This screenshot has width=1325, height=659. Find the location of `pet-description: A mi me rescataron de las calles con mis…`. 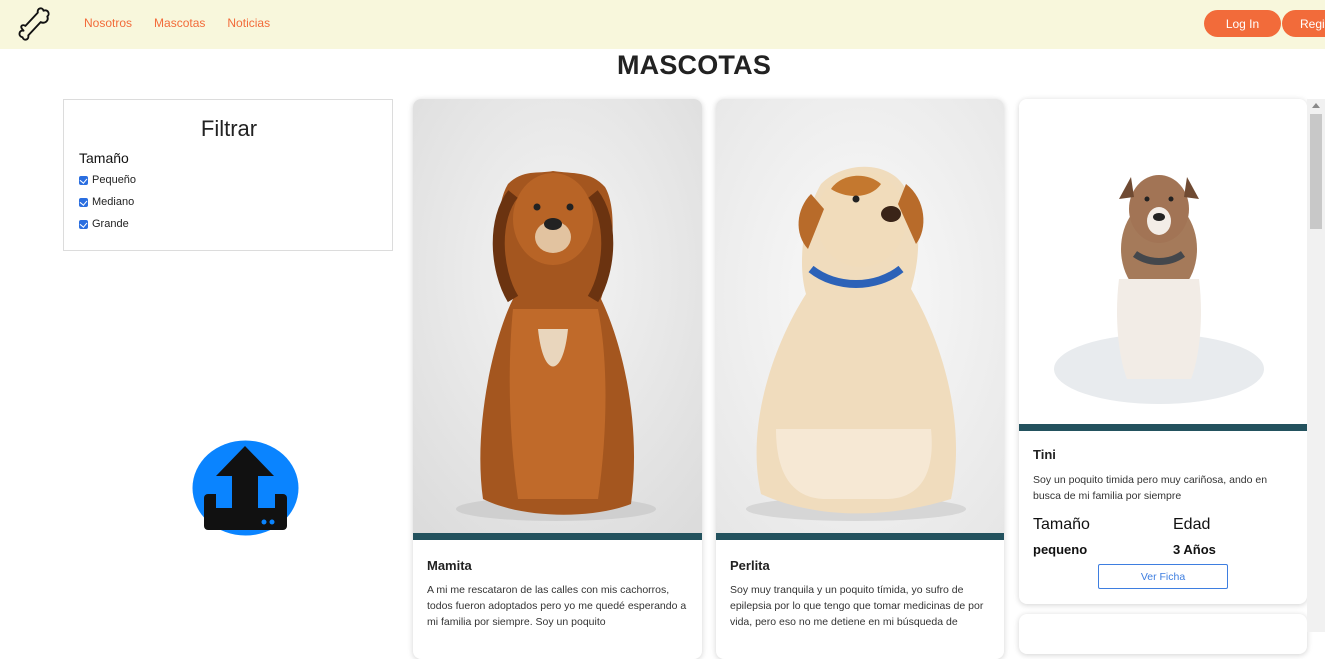

pet-description: A mi me rescataron de las calles con mis… is located at coordinates (557, 606).